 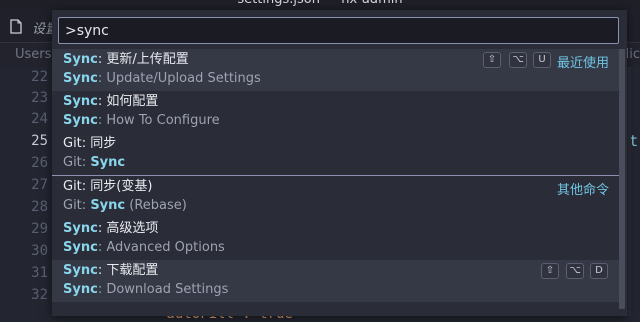 What do you see at coordinates (111, 228) in the screenshot?
I see `command-title: Sync: 高级选项` at bounding box center [111, 228].